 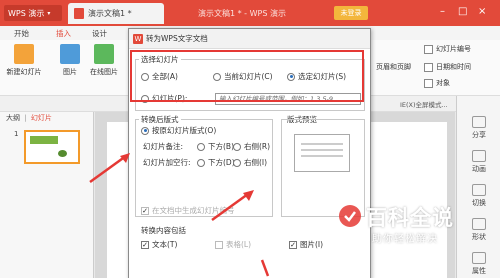 I want to click on menu-item-home: 开始, so click(x=21, y=33).